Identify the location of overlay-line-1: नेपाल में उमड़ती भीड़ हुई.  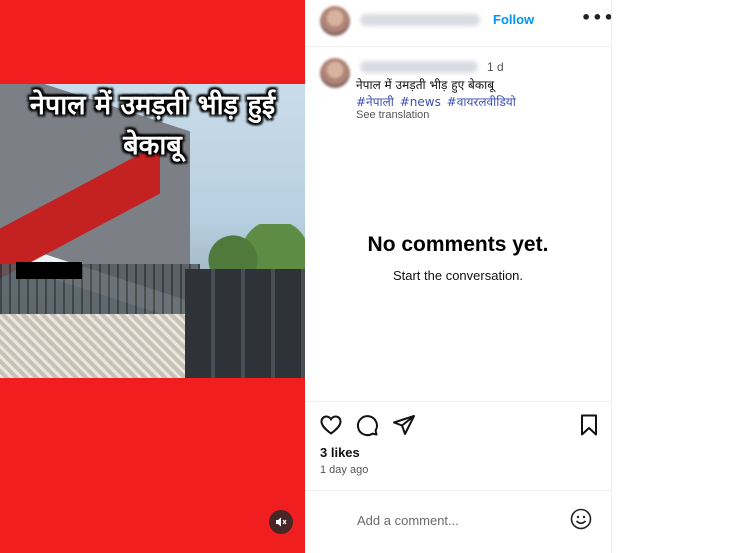
(152, 105).